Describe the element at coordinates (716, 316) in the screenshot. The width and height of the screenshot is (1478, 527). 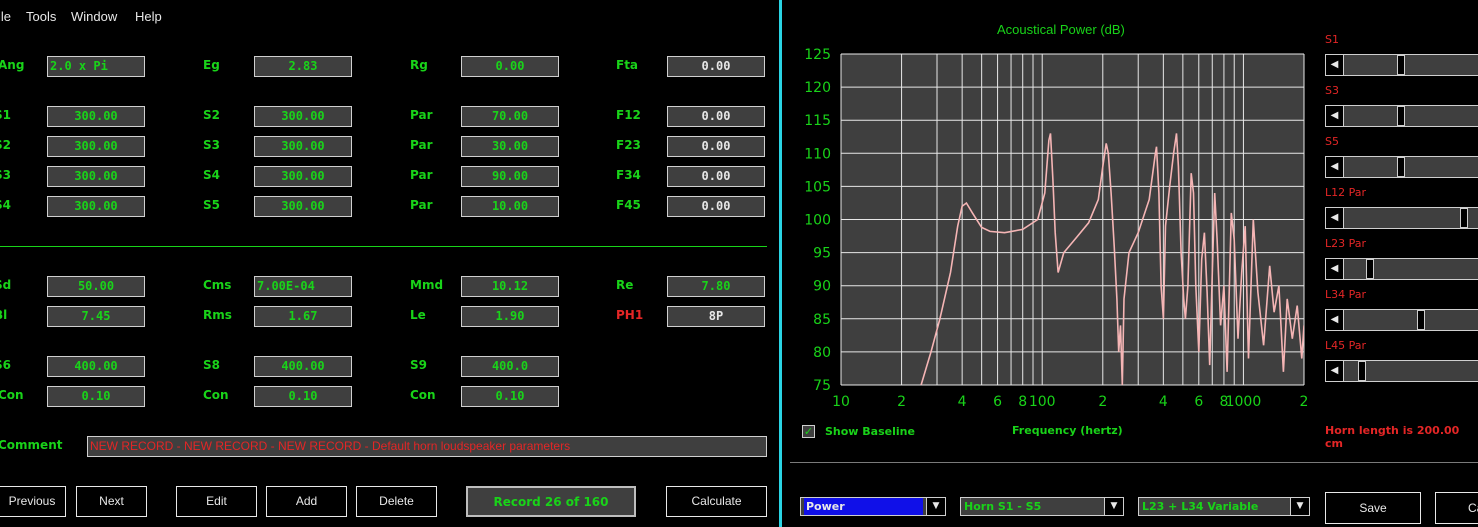
I see `field-ph1: 8P` at that location.